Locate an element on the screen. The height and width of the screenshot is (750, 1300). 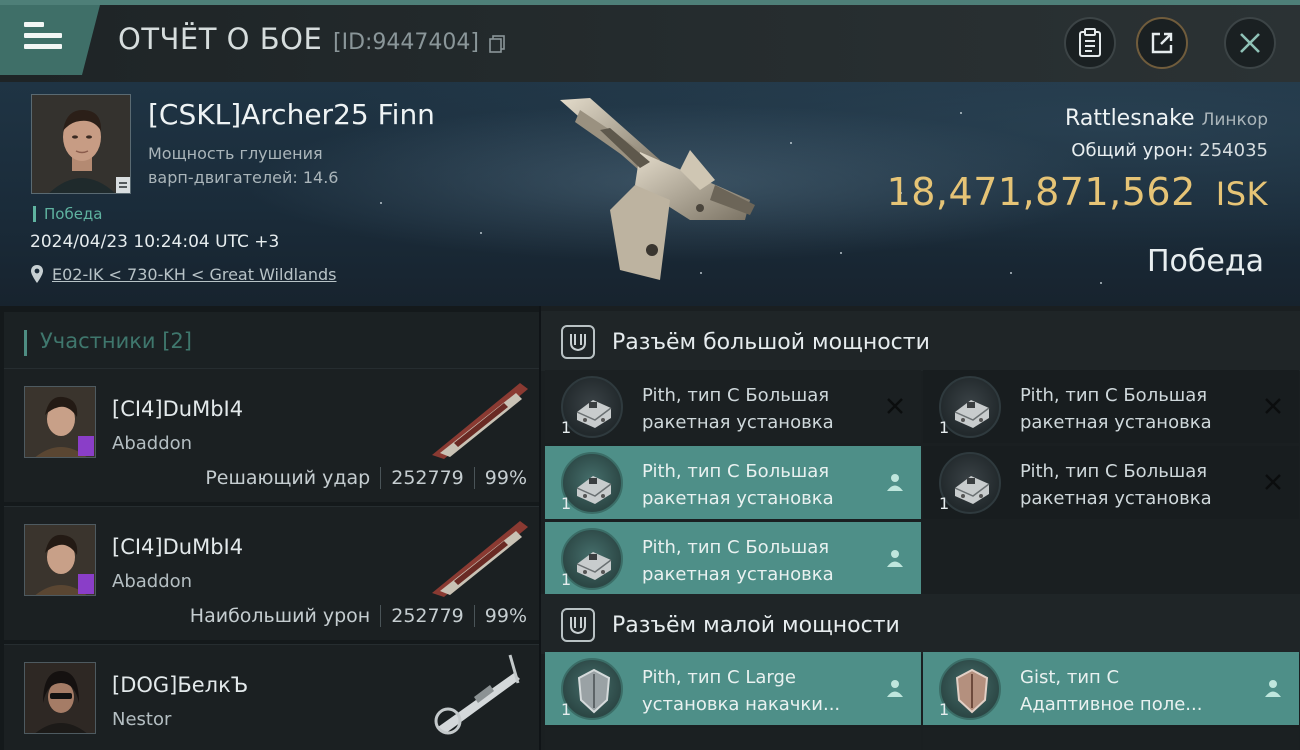
share-button is located at coordinates (1162, 43).